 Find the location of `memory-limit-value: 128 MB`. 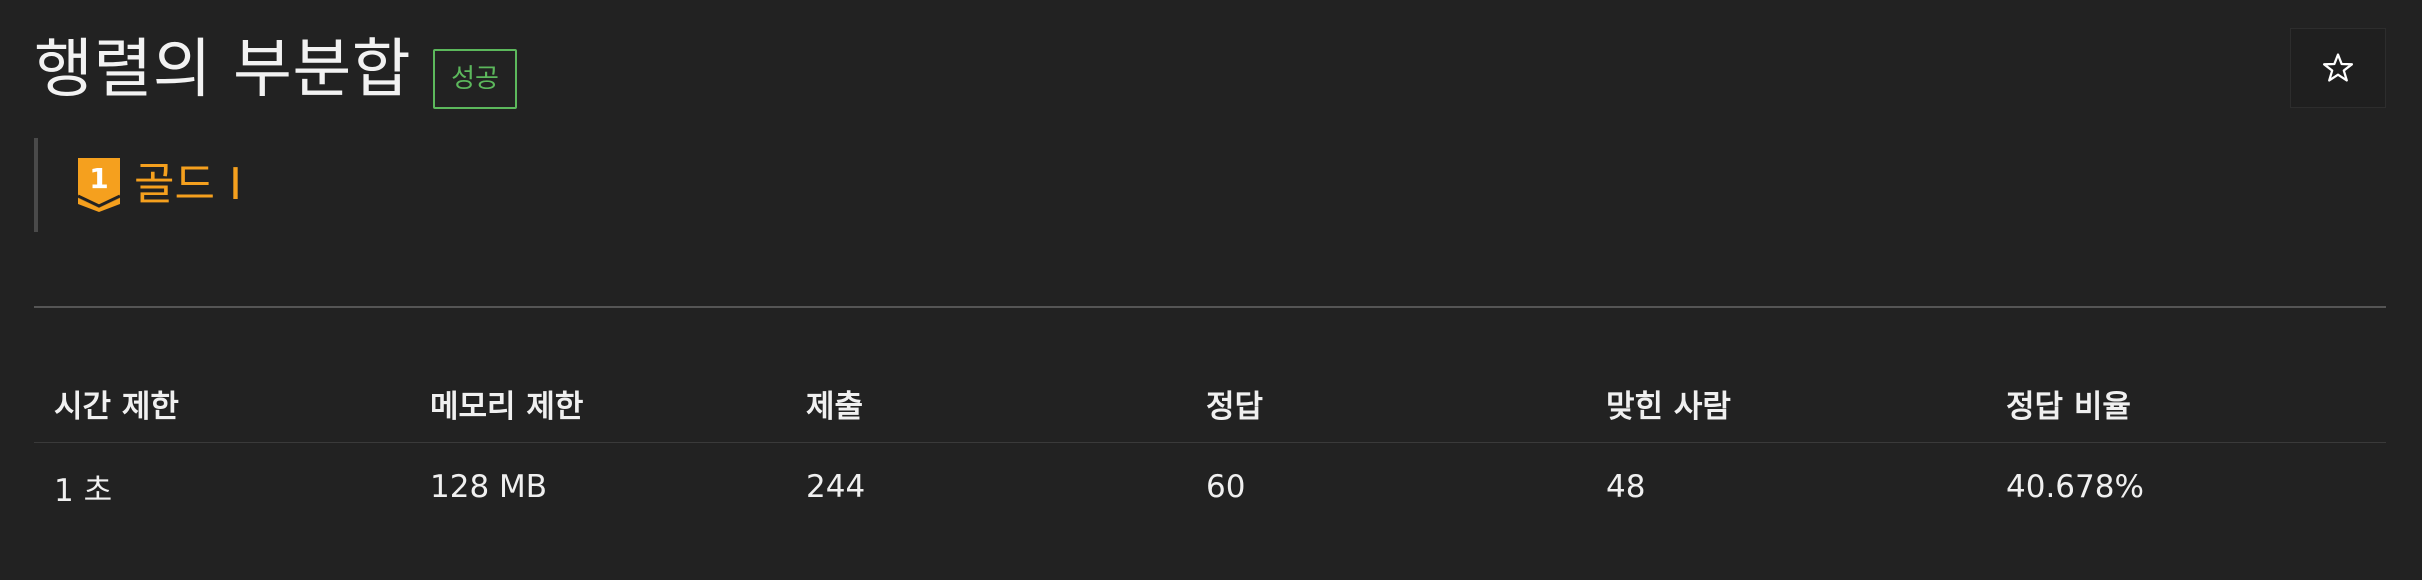

memory-limit-value: 128 MB is located at coordinates (489, 487).